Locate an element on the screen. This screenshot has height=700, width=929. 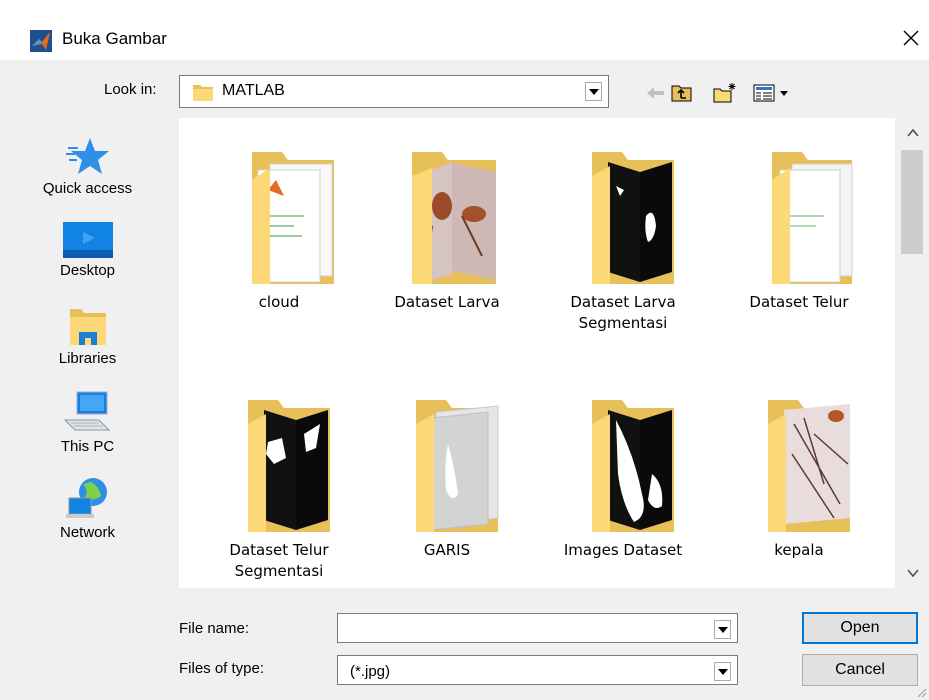
scroll-thumb is located at coordinates (912, 202).